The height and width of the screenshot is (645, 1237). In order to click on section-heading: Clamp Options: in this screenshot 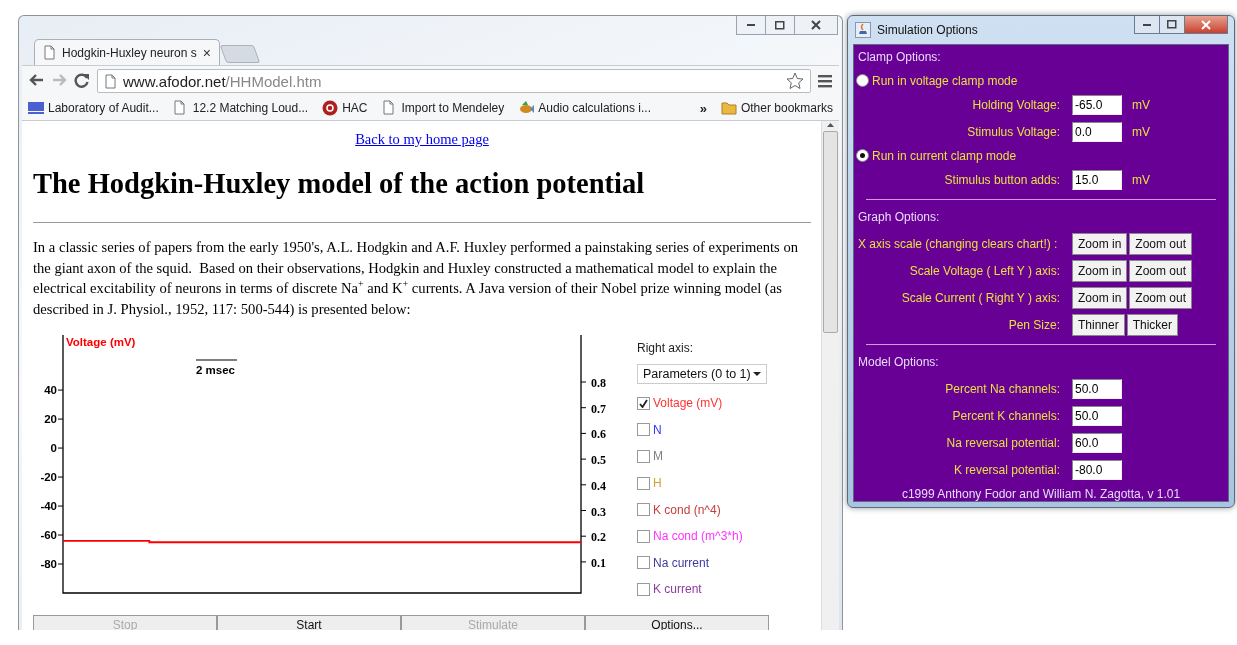, I will do `click(900, 57)`.